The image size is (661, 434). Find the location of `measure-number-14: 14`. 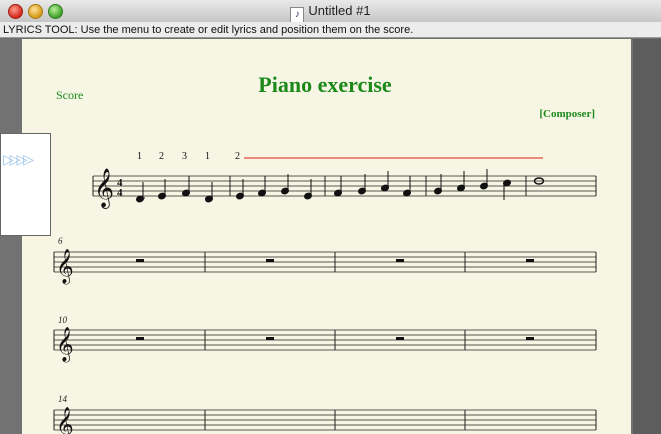

measure-number-14: 14 is located at coordinates (63, 399).